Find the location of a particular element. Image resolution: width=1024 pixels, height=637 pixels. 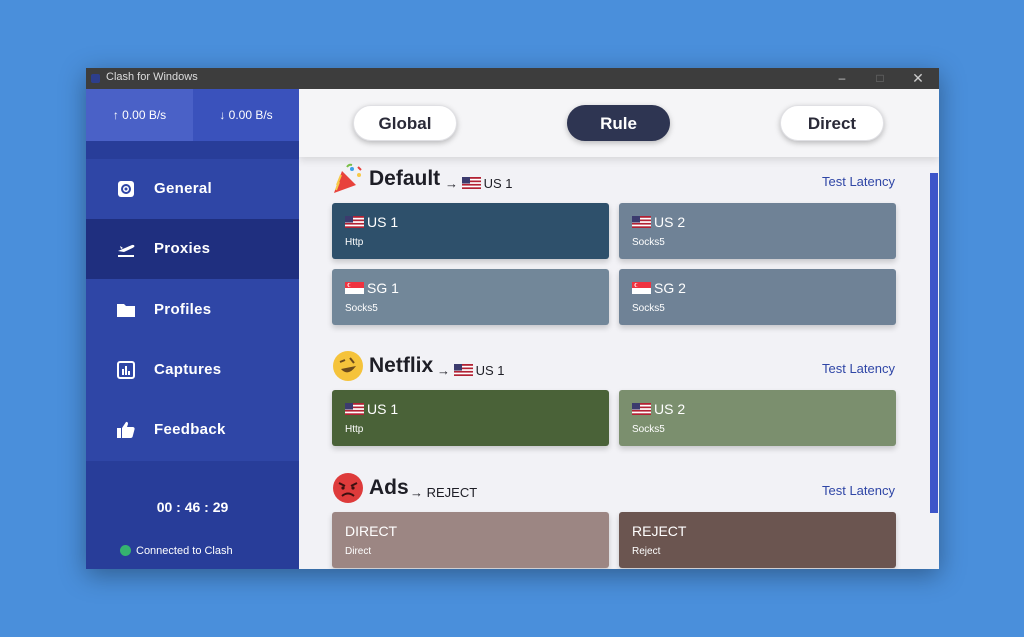

group-name: Ads is located at coordinates (389, 487).